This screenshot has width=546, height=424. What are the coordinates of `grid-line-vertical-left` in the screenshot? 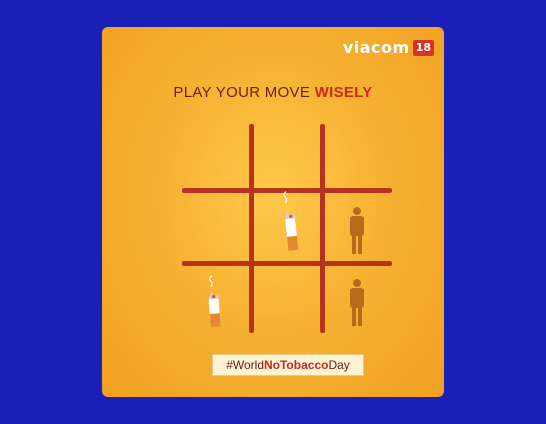 It's located at (251, 228).